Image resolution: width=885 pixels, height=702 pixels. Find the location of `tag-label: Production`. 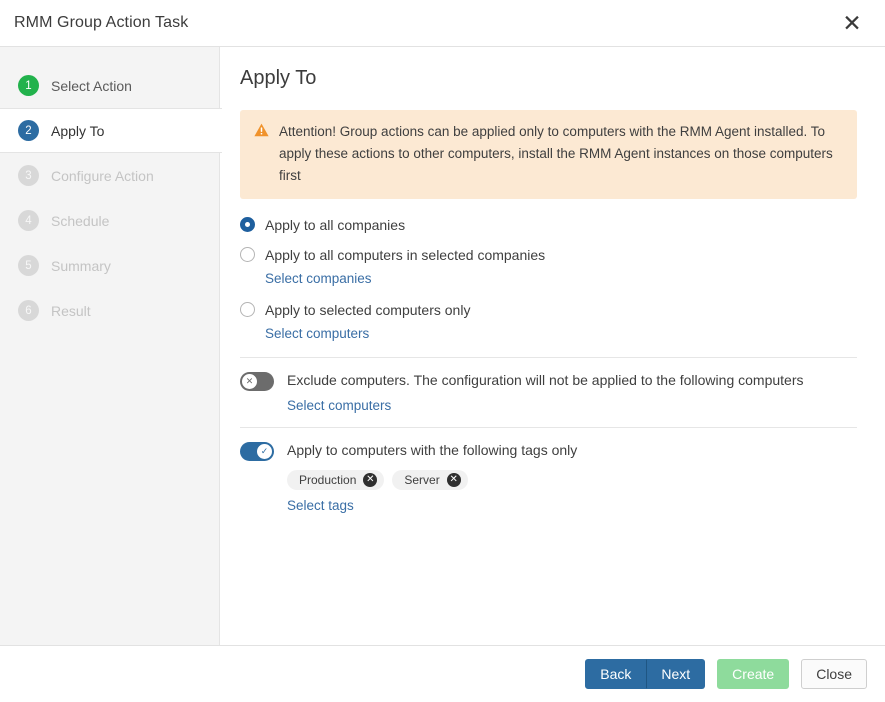

tag-label: Production is located at coordinates (328, 479).